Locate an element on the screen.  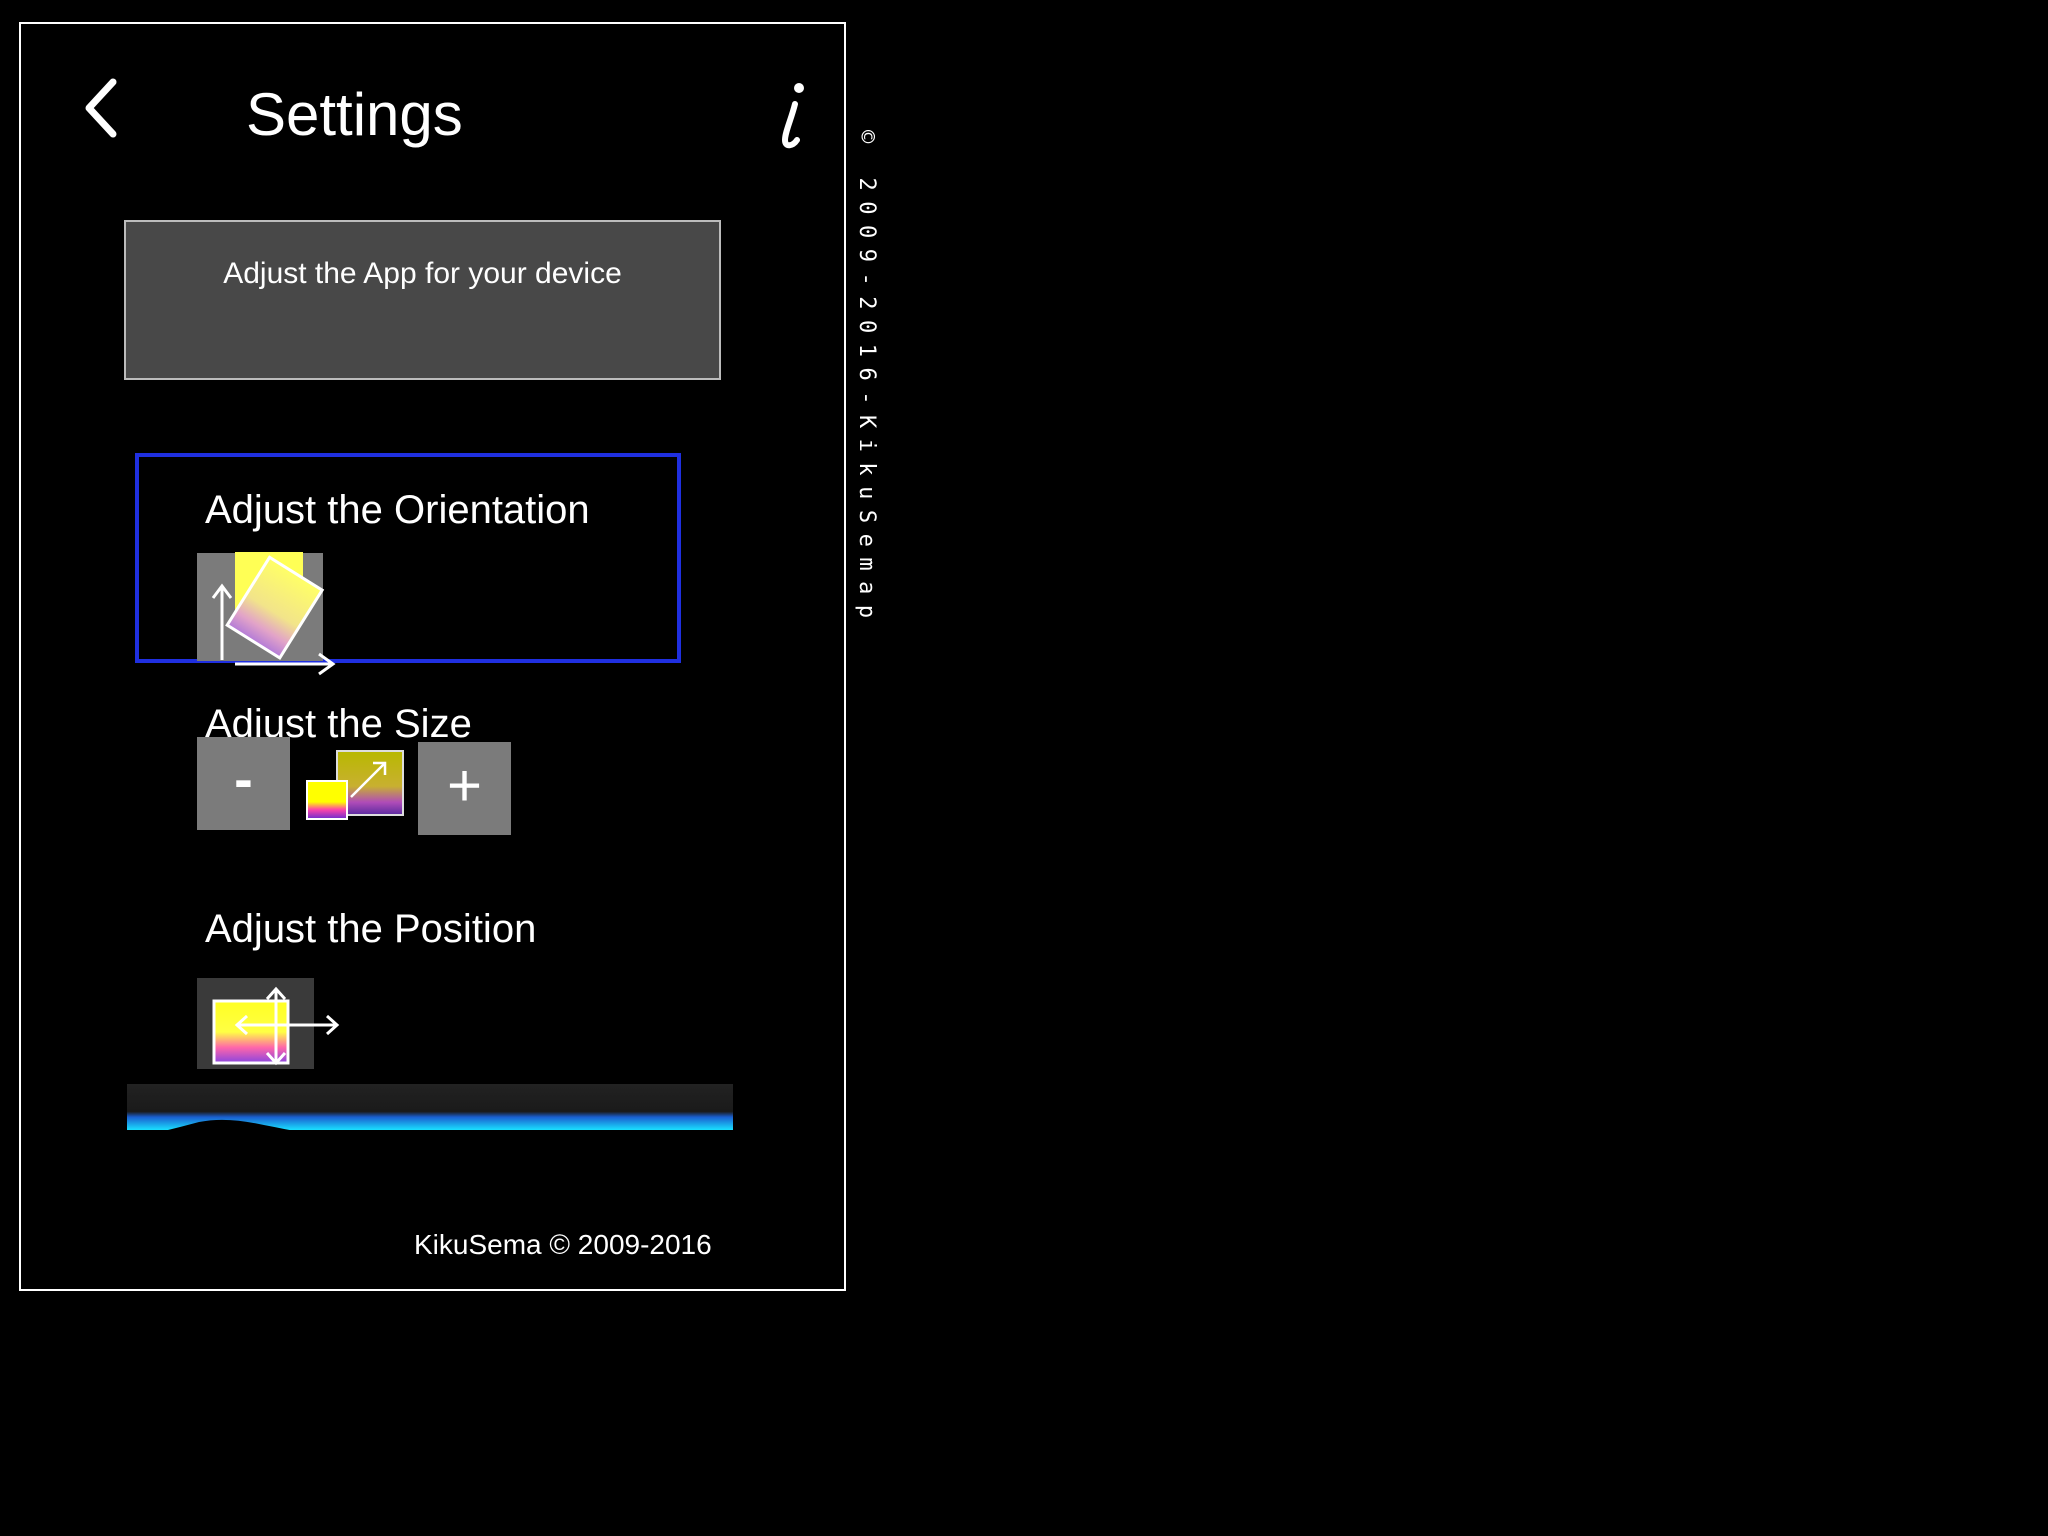
side-copyright-text: © 2009-2016-KikuSemap is located at coordinates (866, 379).